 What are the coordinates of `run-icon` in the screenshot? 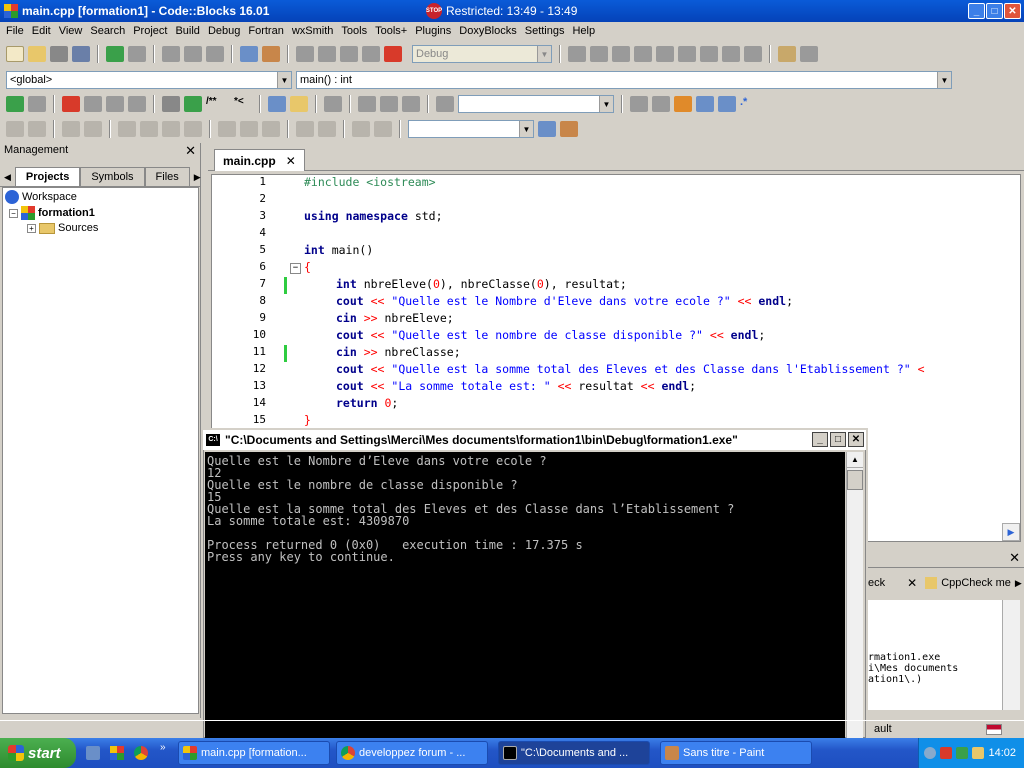 It's located at (327, 54).